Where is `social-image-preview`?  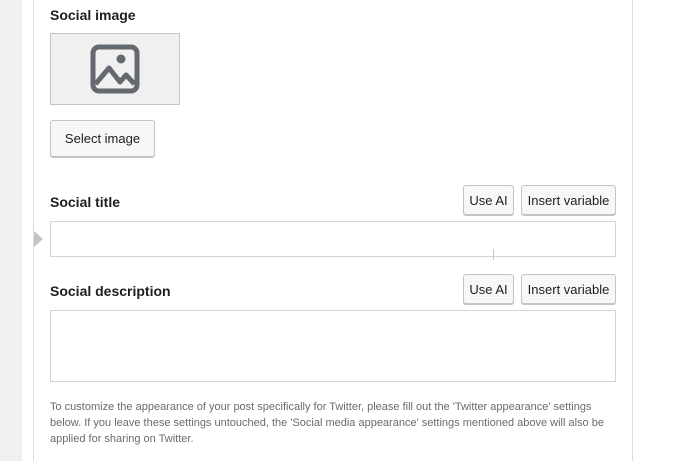
social-image-preview is located at coordinates (115, 69).